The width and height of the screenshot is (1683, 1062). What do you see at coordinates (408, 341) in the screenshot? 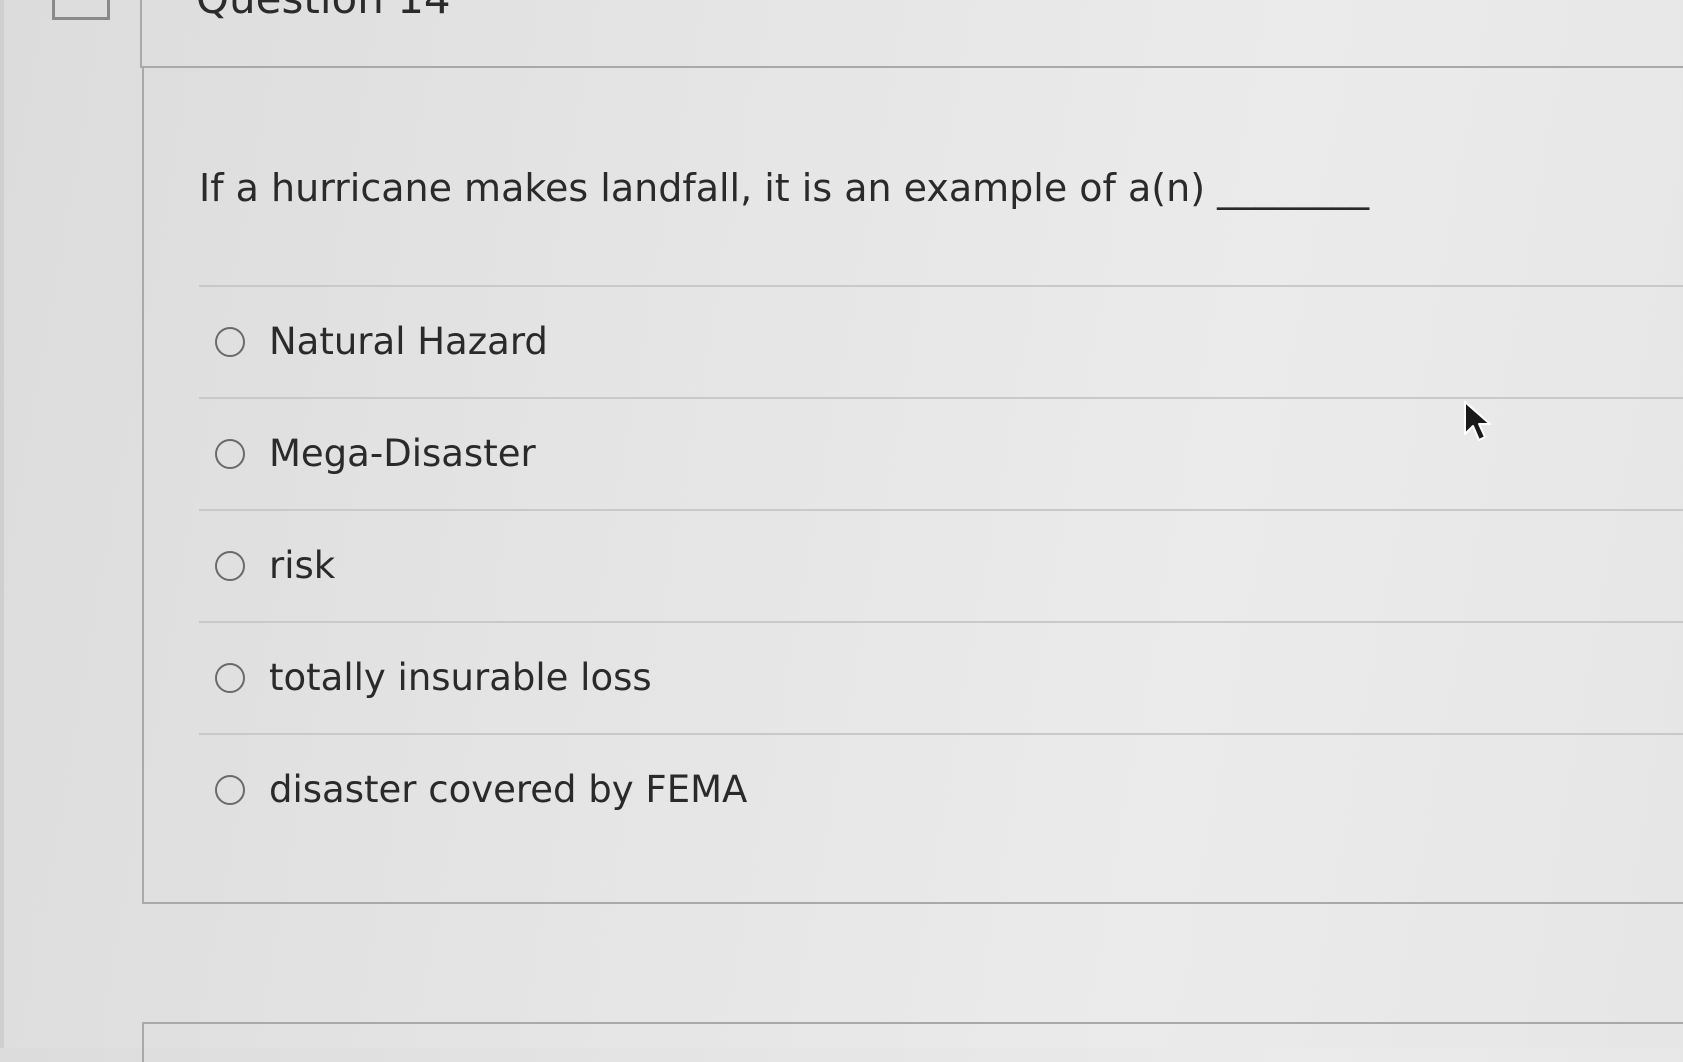
I see `answer-label: Natural Hazard` at bounding box center [408, 341].